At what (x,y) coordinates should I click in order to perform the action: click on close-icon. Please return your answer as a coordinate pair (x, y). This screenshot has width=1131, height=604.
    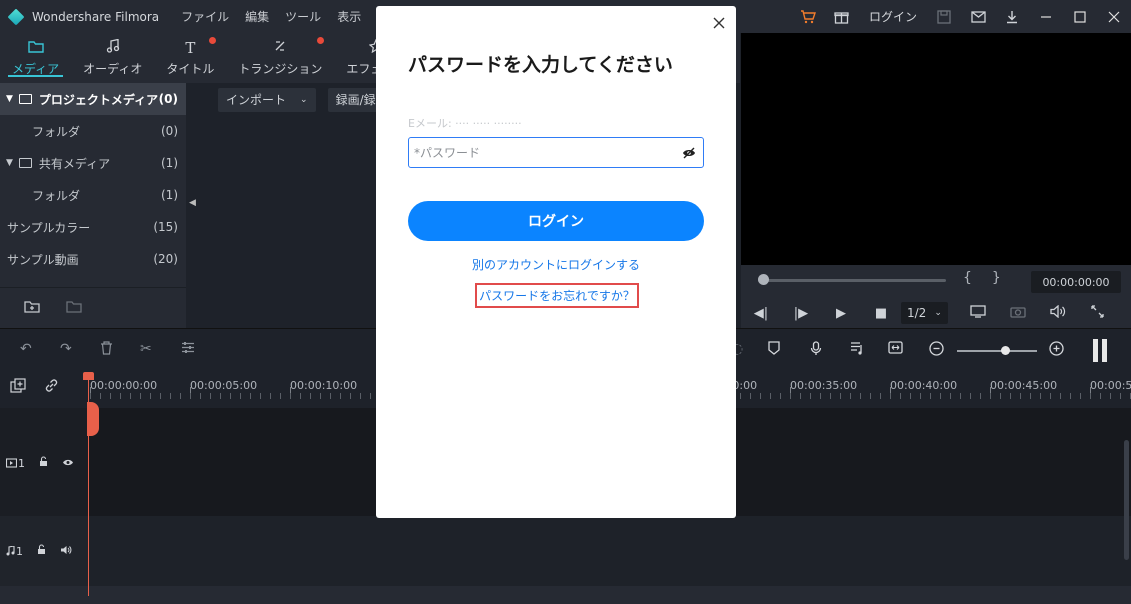
    Looking at the image, I should click on (719, 24).